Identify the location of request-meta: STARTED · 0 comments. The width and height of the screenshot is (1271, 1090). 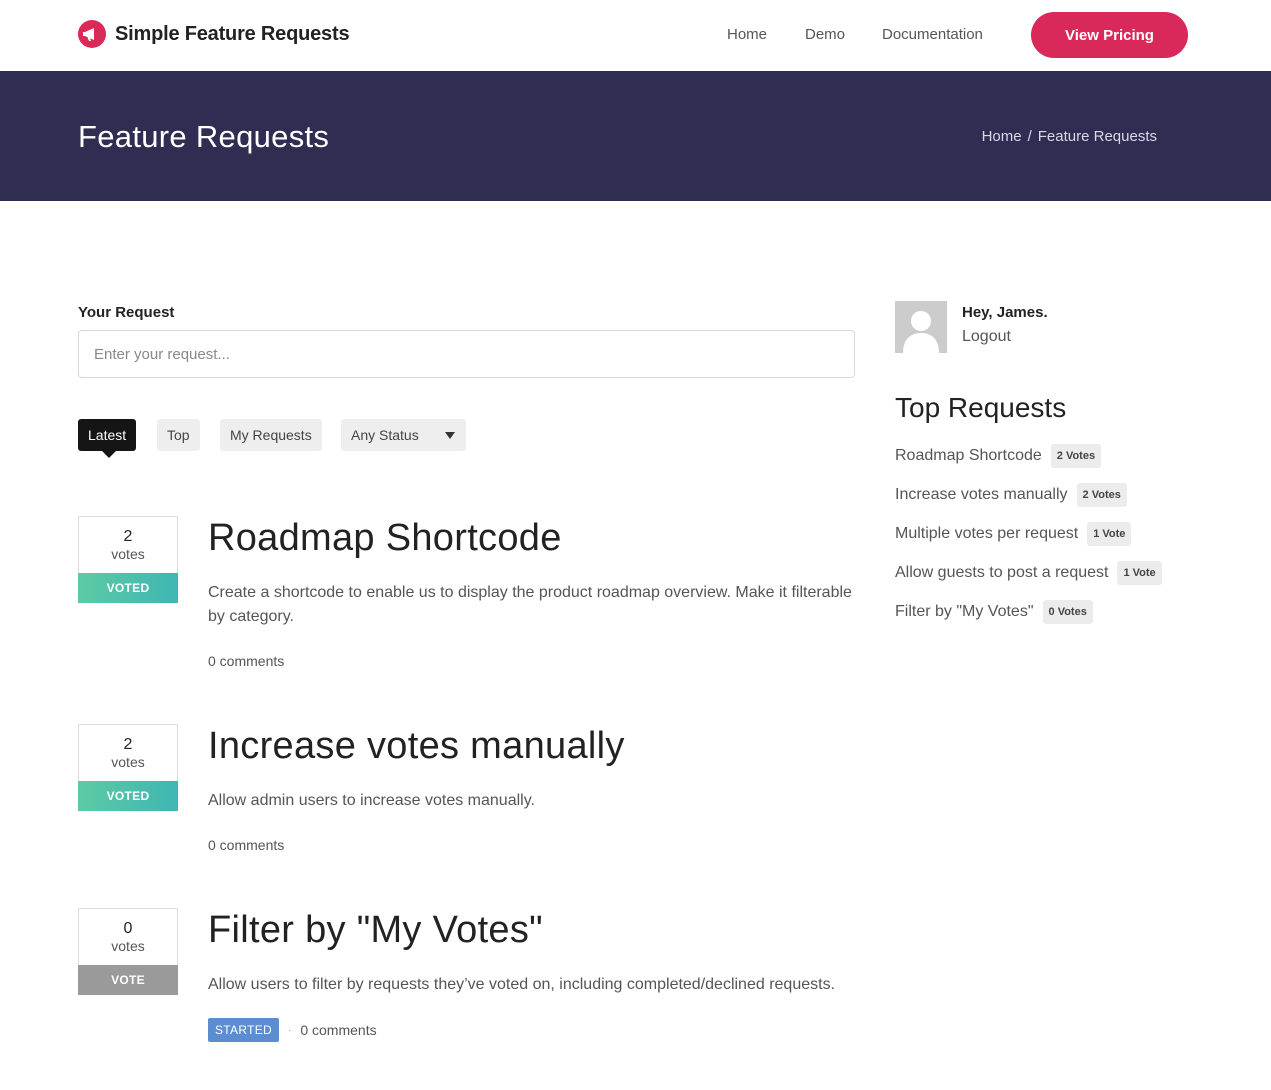
(292, 1030).